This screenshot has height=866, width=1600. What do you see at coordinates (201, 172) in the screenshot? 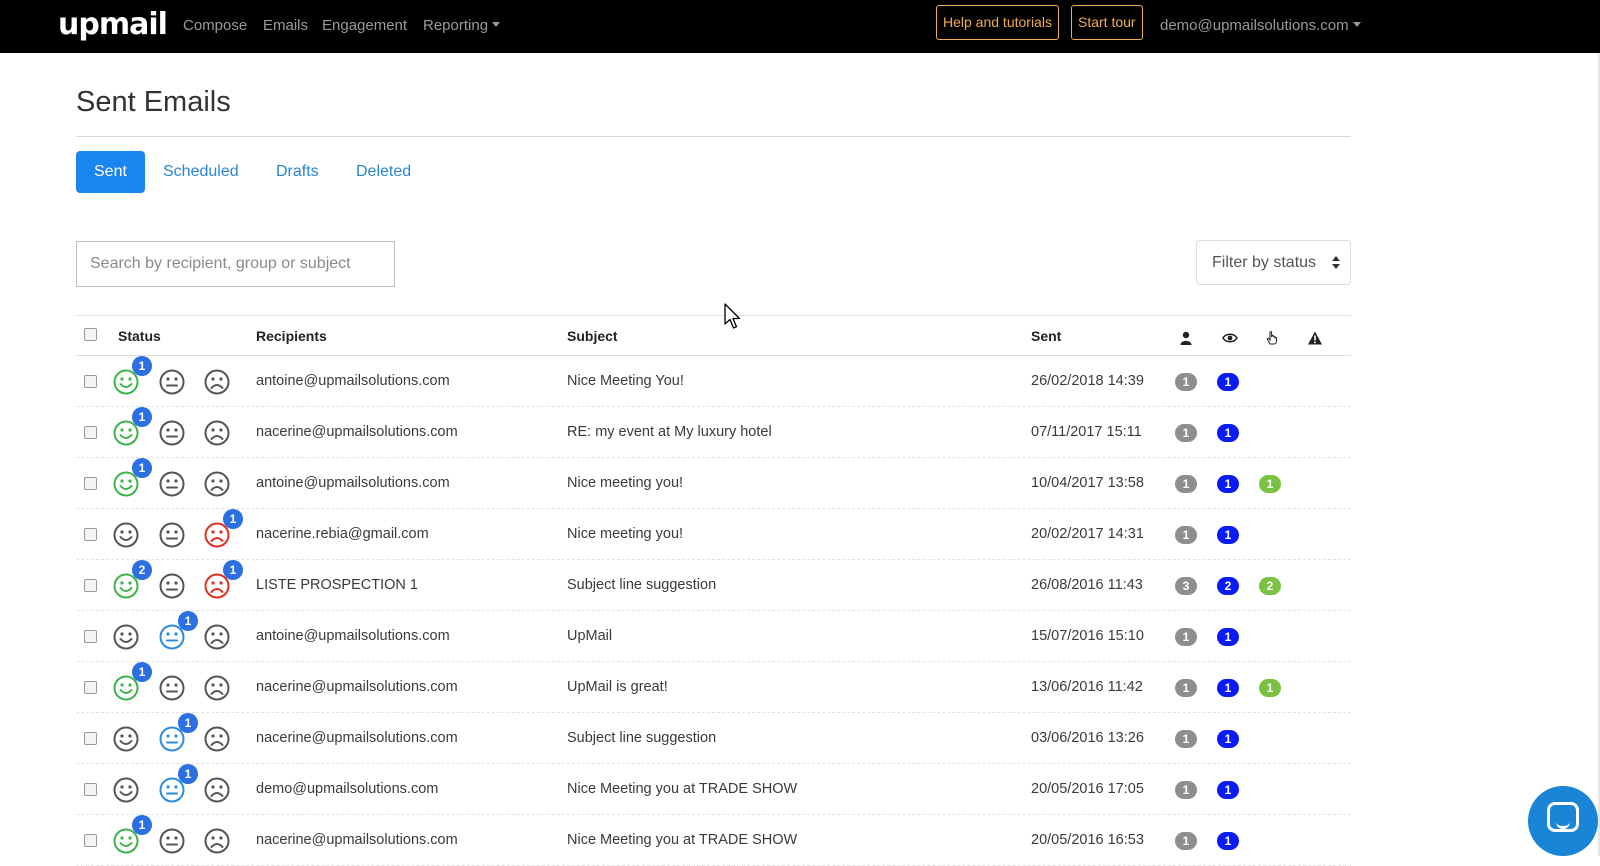
I see `tab-scheduled: Scheduled` at bounding box center [201, 172].